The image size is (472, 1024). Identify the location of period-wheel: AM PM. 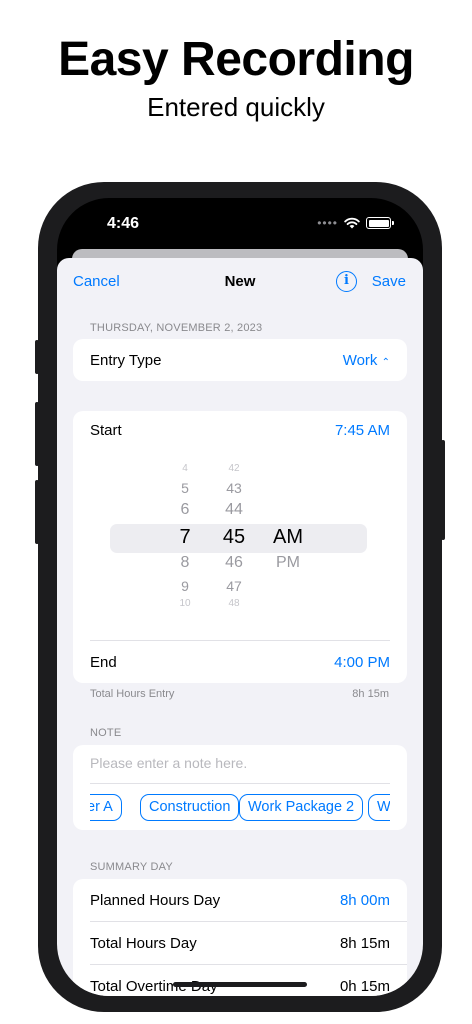
(288, 515).